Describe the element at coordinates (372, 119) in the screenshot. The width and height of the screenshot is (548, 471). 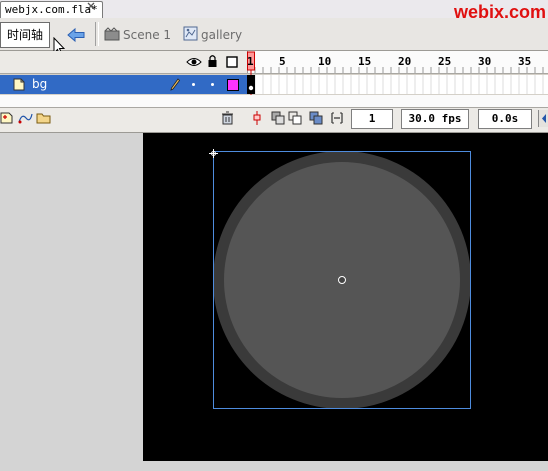
I see `current-frame-field: 1` at that location.